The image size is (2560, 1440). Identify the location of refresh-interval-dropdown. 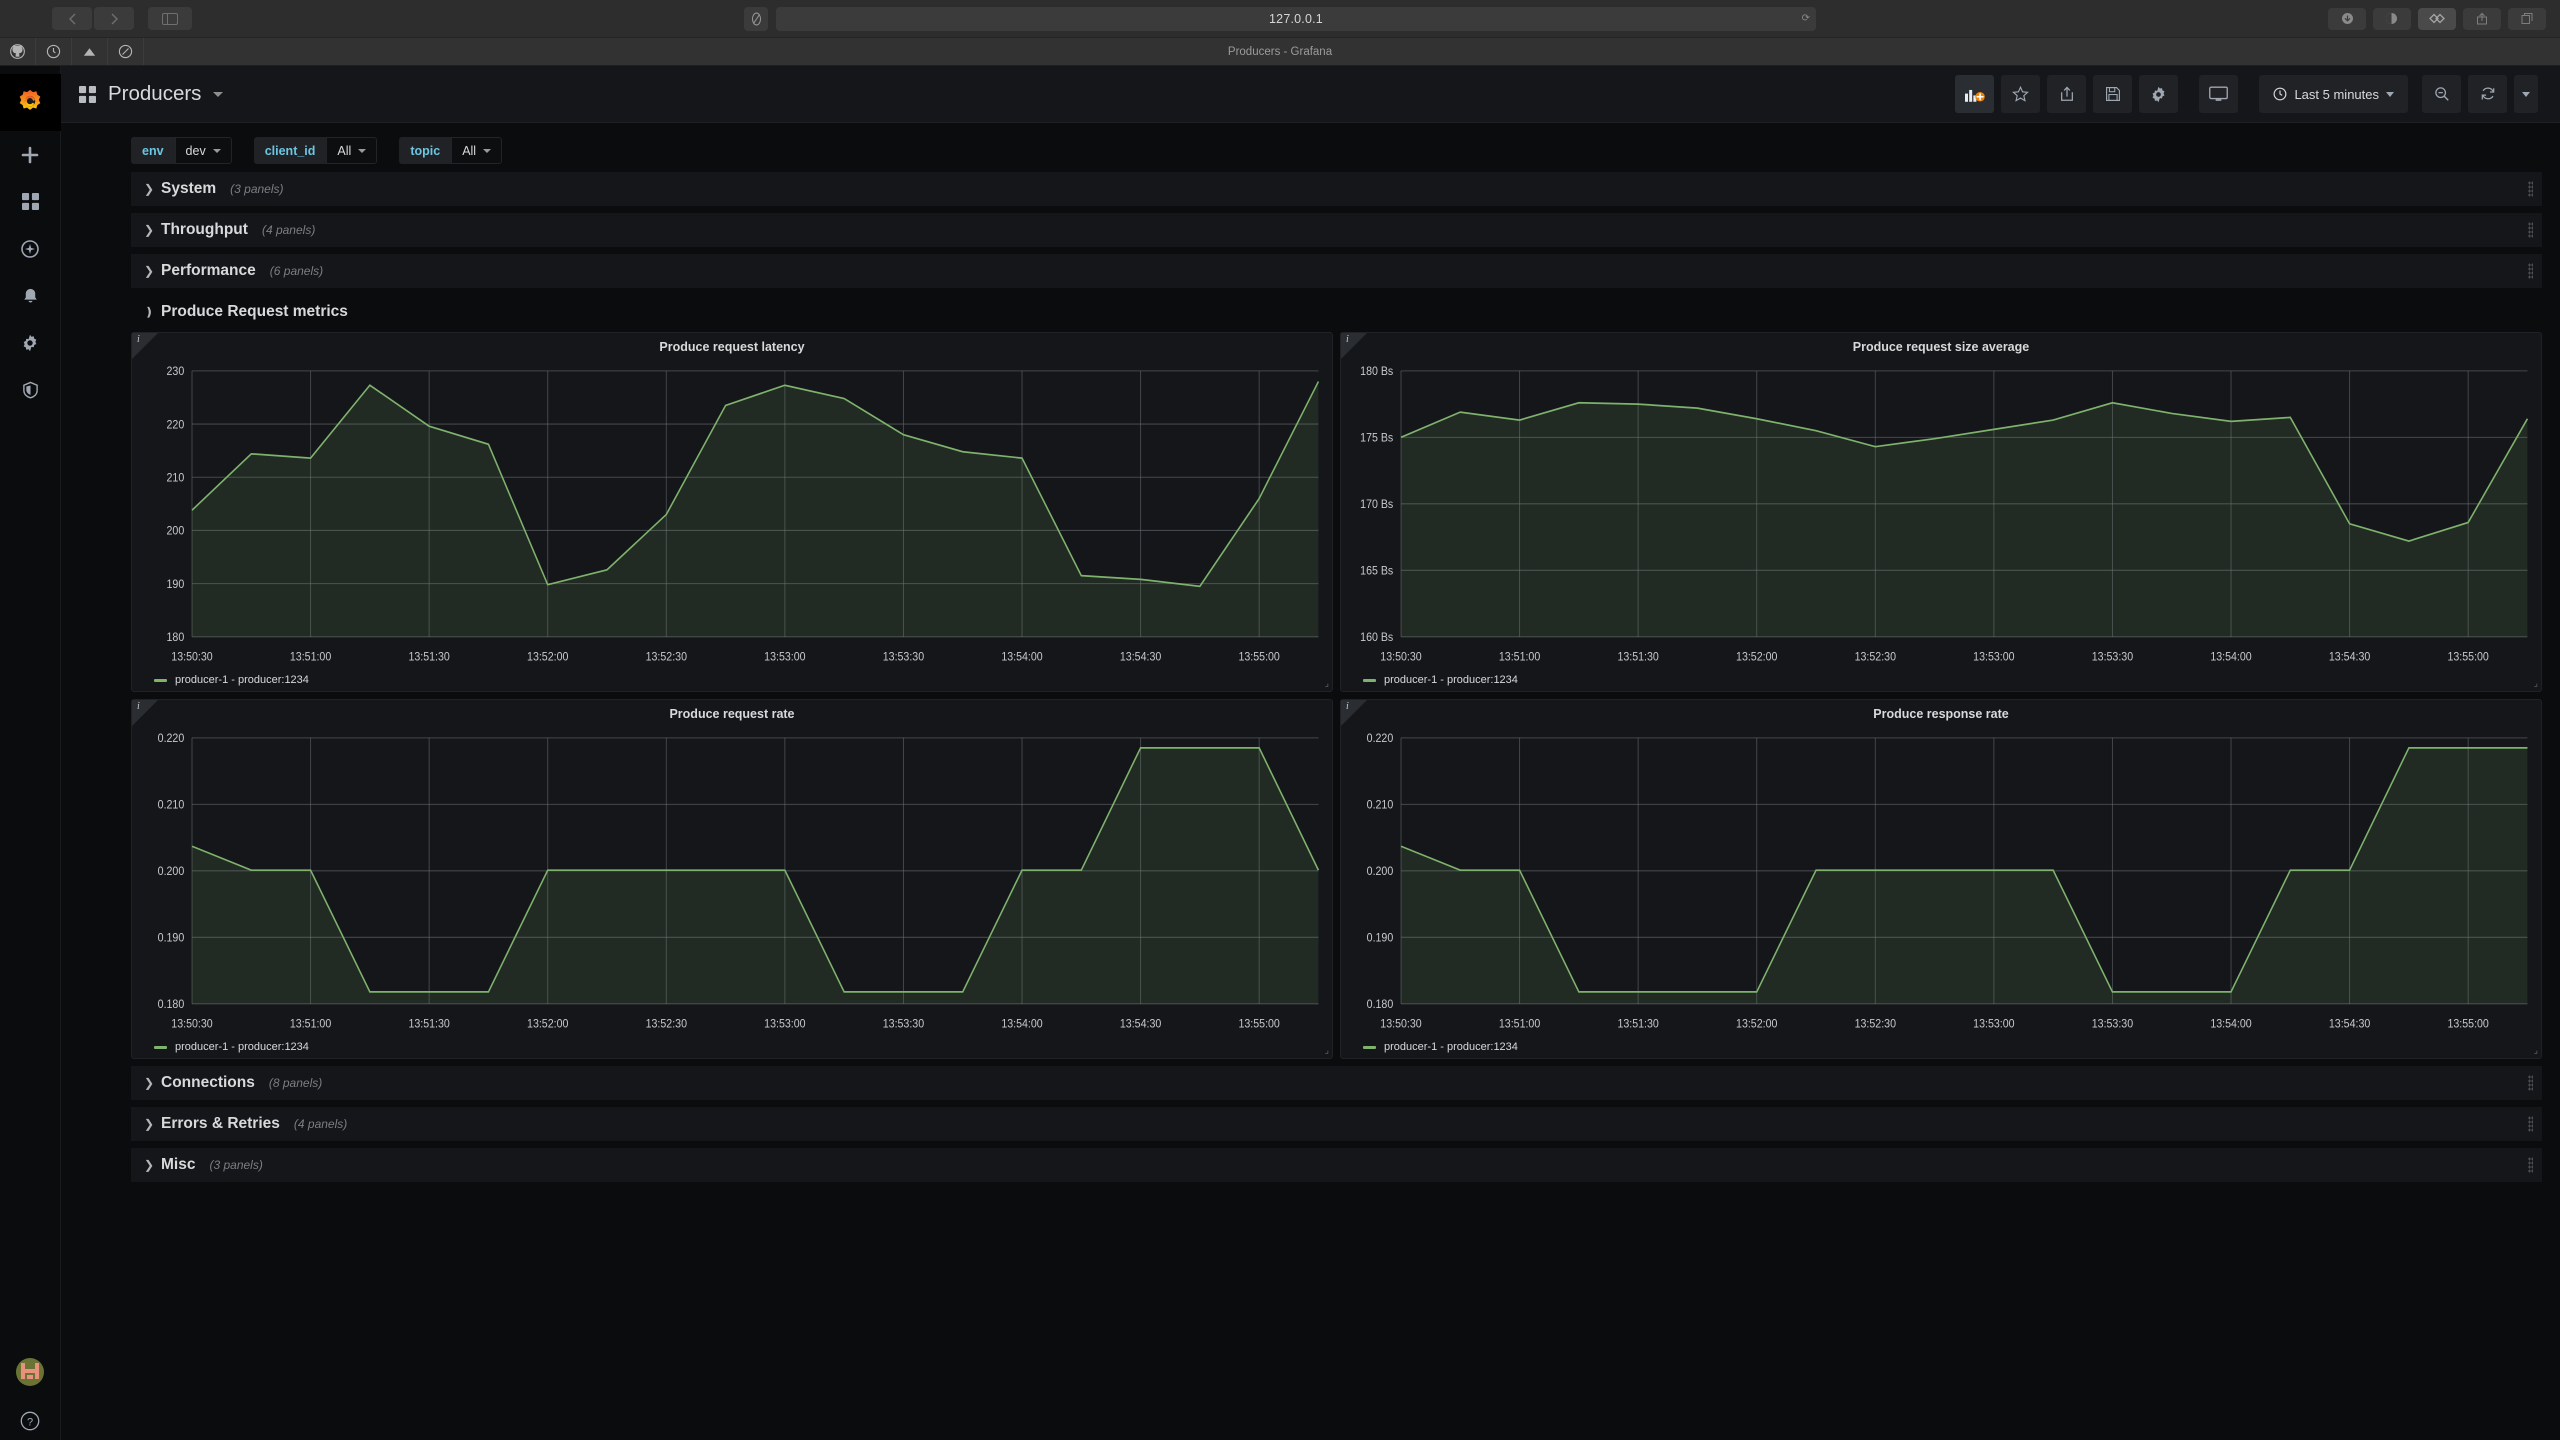
(2526, 94).